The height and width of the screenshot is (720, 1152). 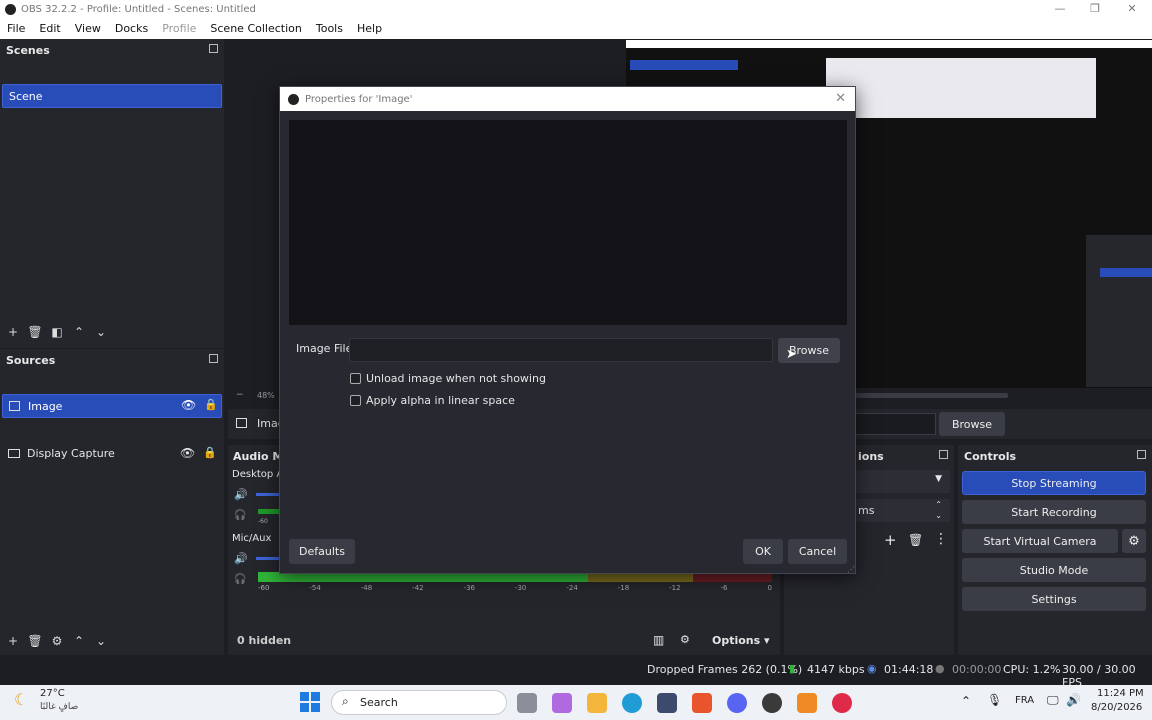 I want to click on menu-docks: Docks, so click(x=131, y=28).